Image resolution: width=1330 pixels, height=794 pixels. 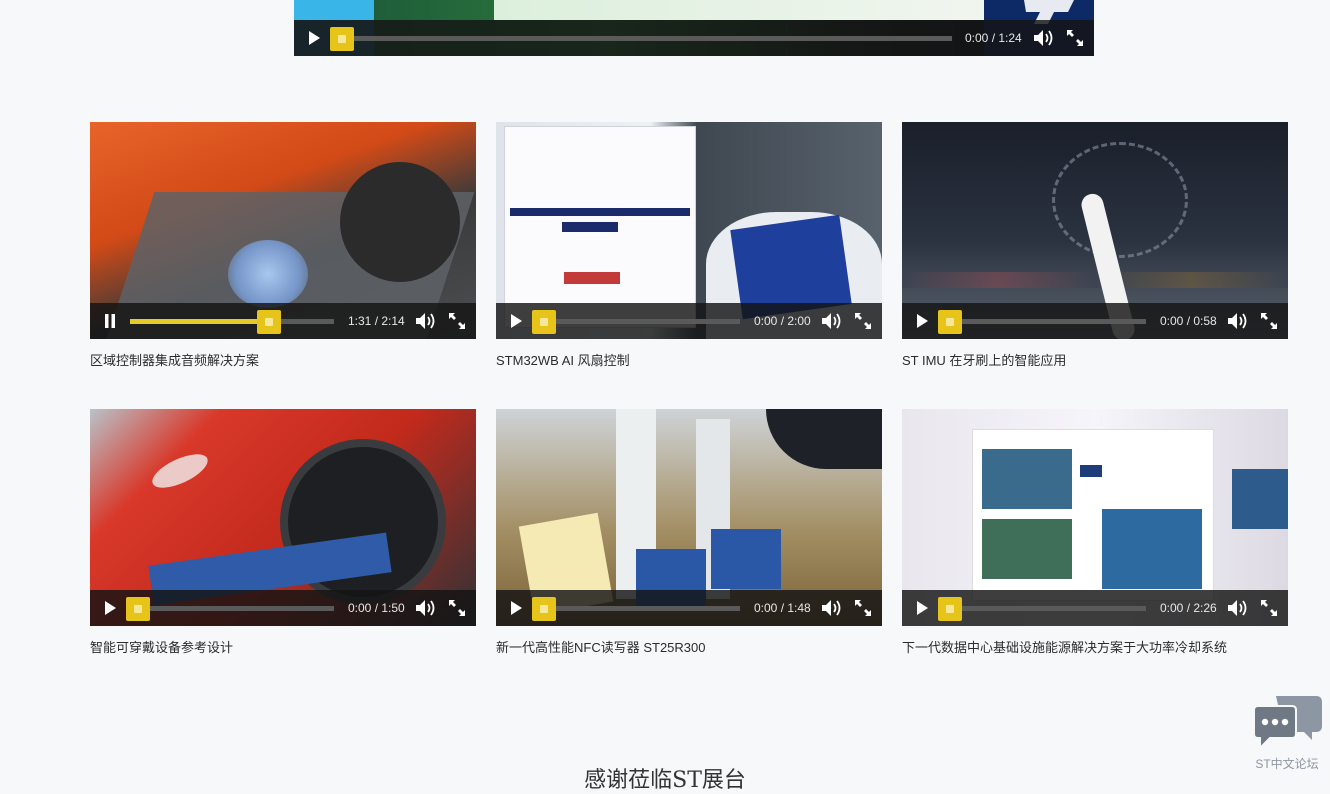 I want to click on video-title: ST IMU 在牙刷上的智能应用, so click(x=1095, y=361).